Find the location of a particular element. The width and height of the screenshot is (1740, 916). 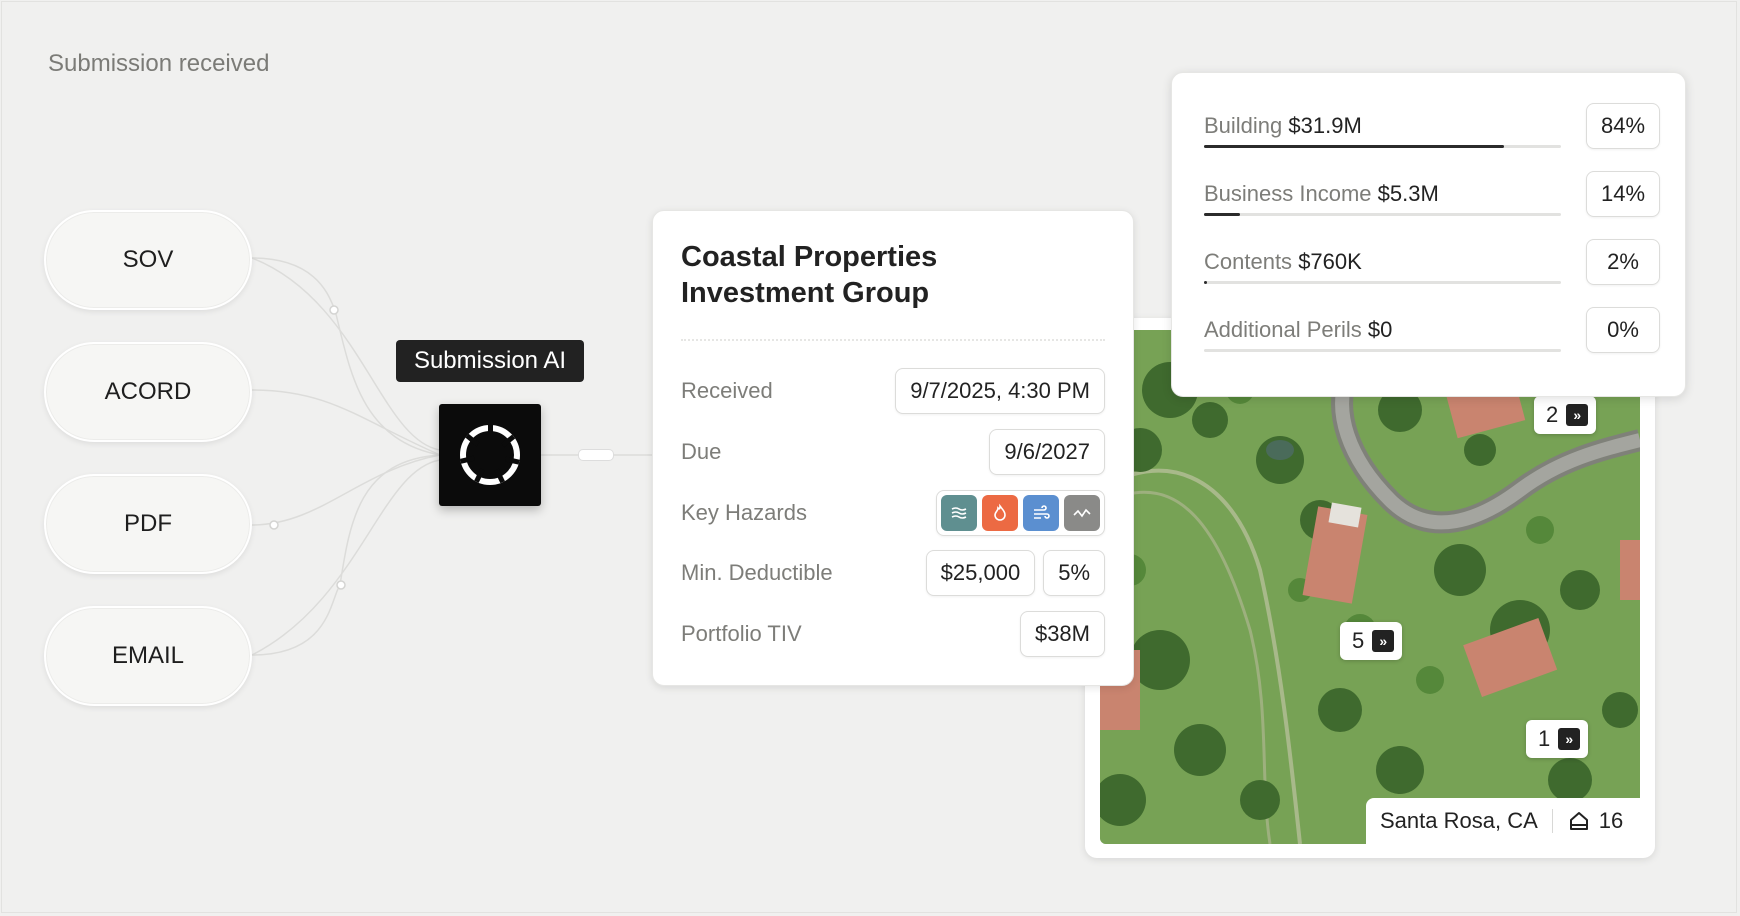

map-marker: 5 » is located at coordinates (1371, 641).